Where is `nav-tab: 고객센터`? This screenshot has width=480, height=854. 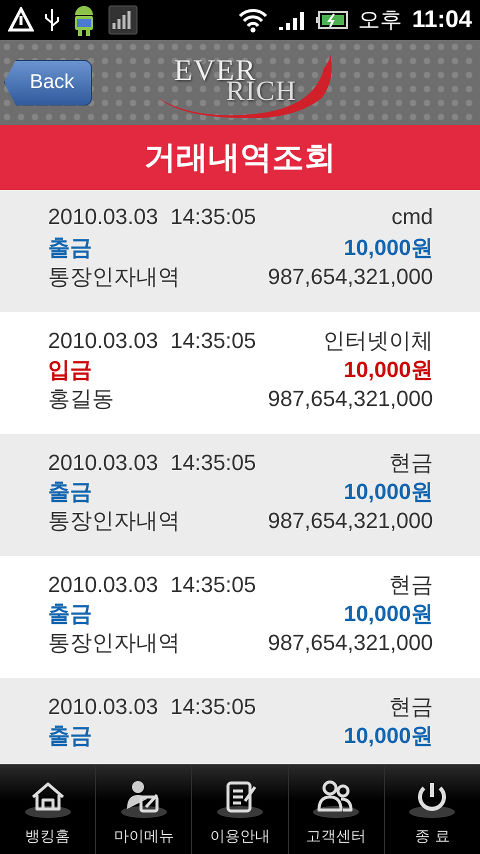
nav-tab: 고객센터 is located at coordinates (336, 809).